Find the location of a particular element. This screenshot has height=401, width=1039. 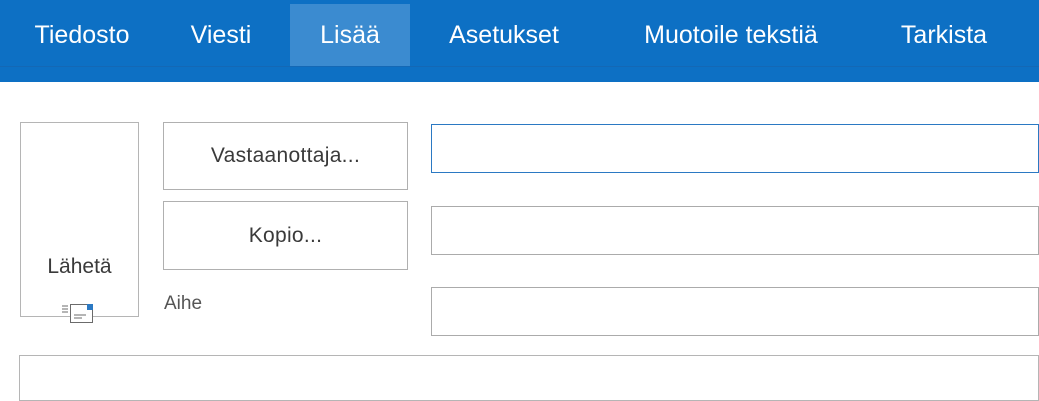

message-body is located at coordinates (529, 378).